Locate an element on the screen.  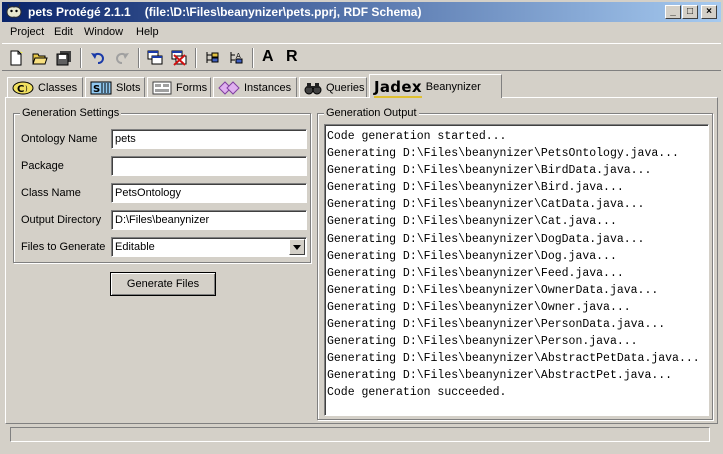
output-directory-label: Output Directory is located at coordinates (61, 220).